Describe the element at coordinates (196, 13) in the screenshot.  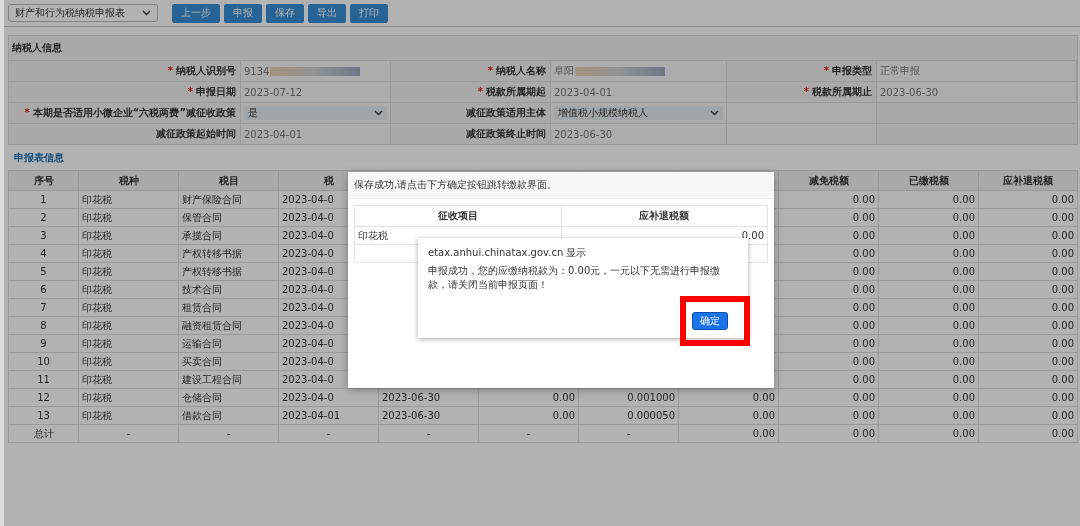
I see `toolbar-button: 上一步` at that location.